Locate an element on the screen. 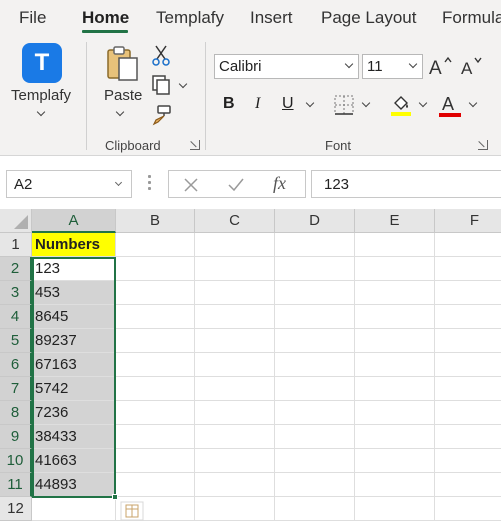  cell-e3 is located at coordinates (395, 293).